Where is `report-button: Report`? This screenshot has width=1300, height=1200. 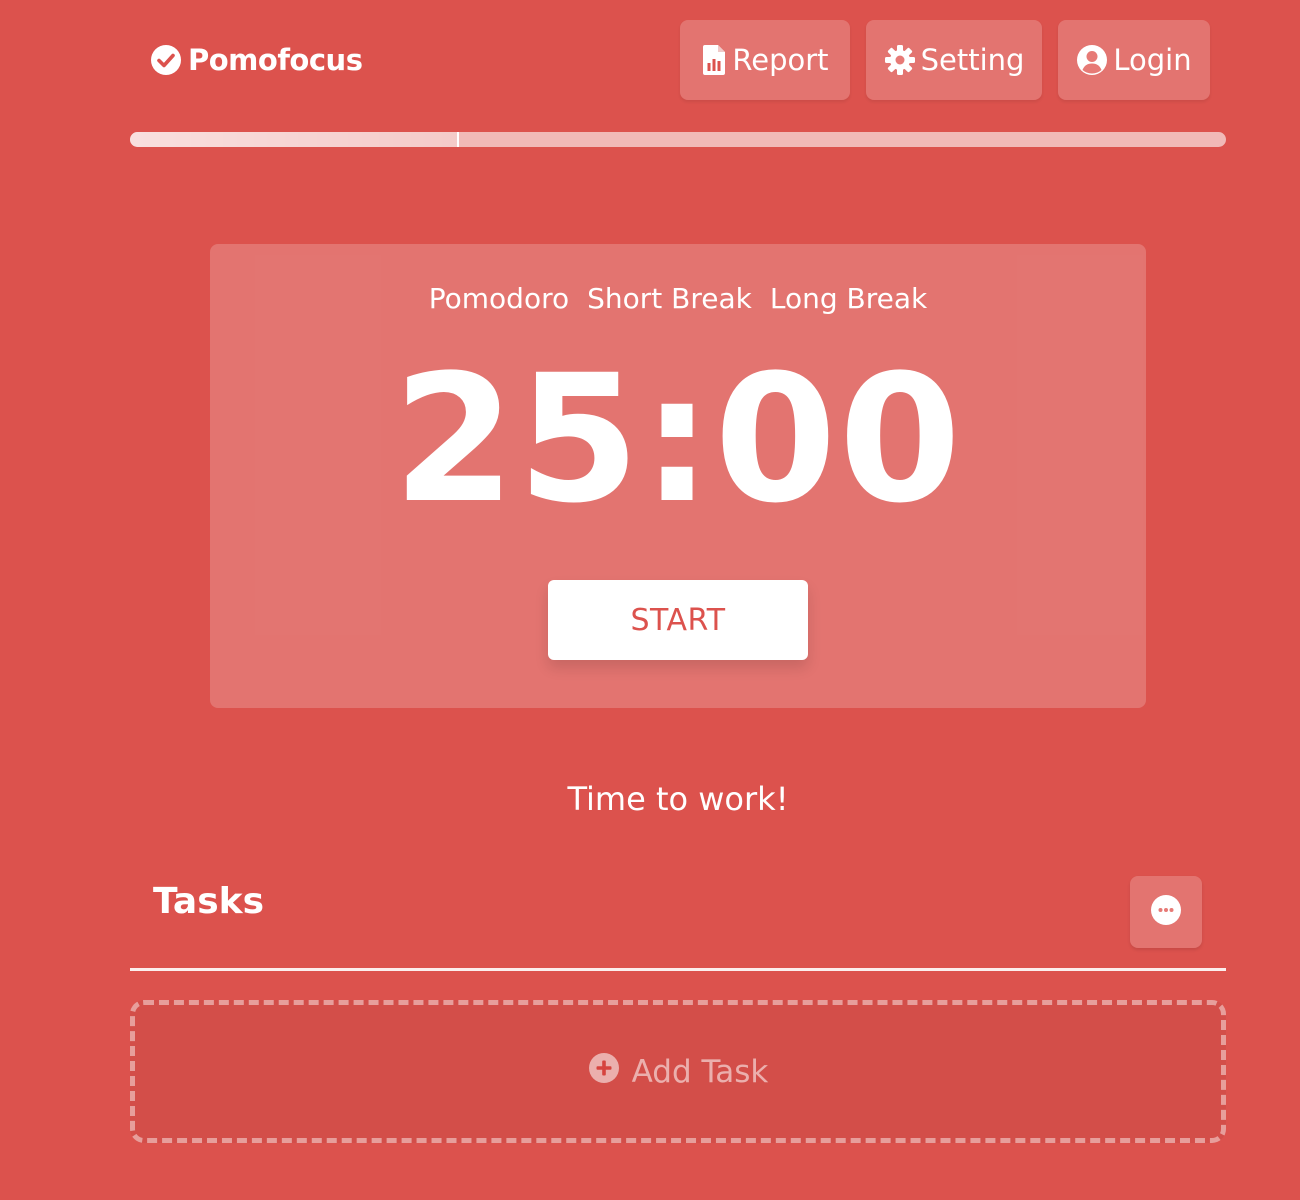
report-button: Report is located at coordinates (765, 60).